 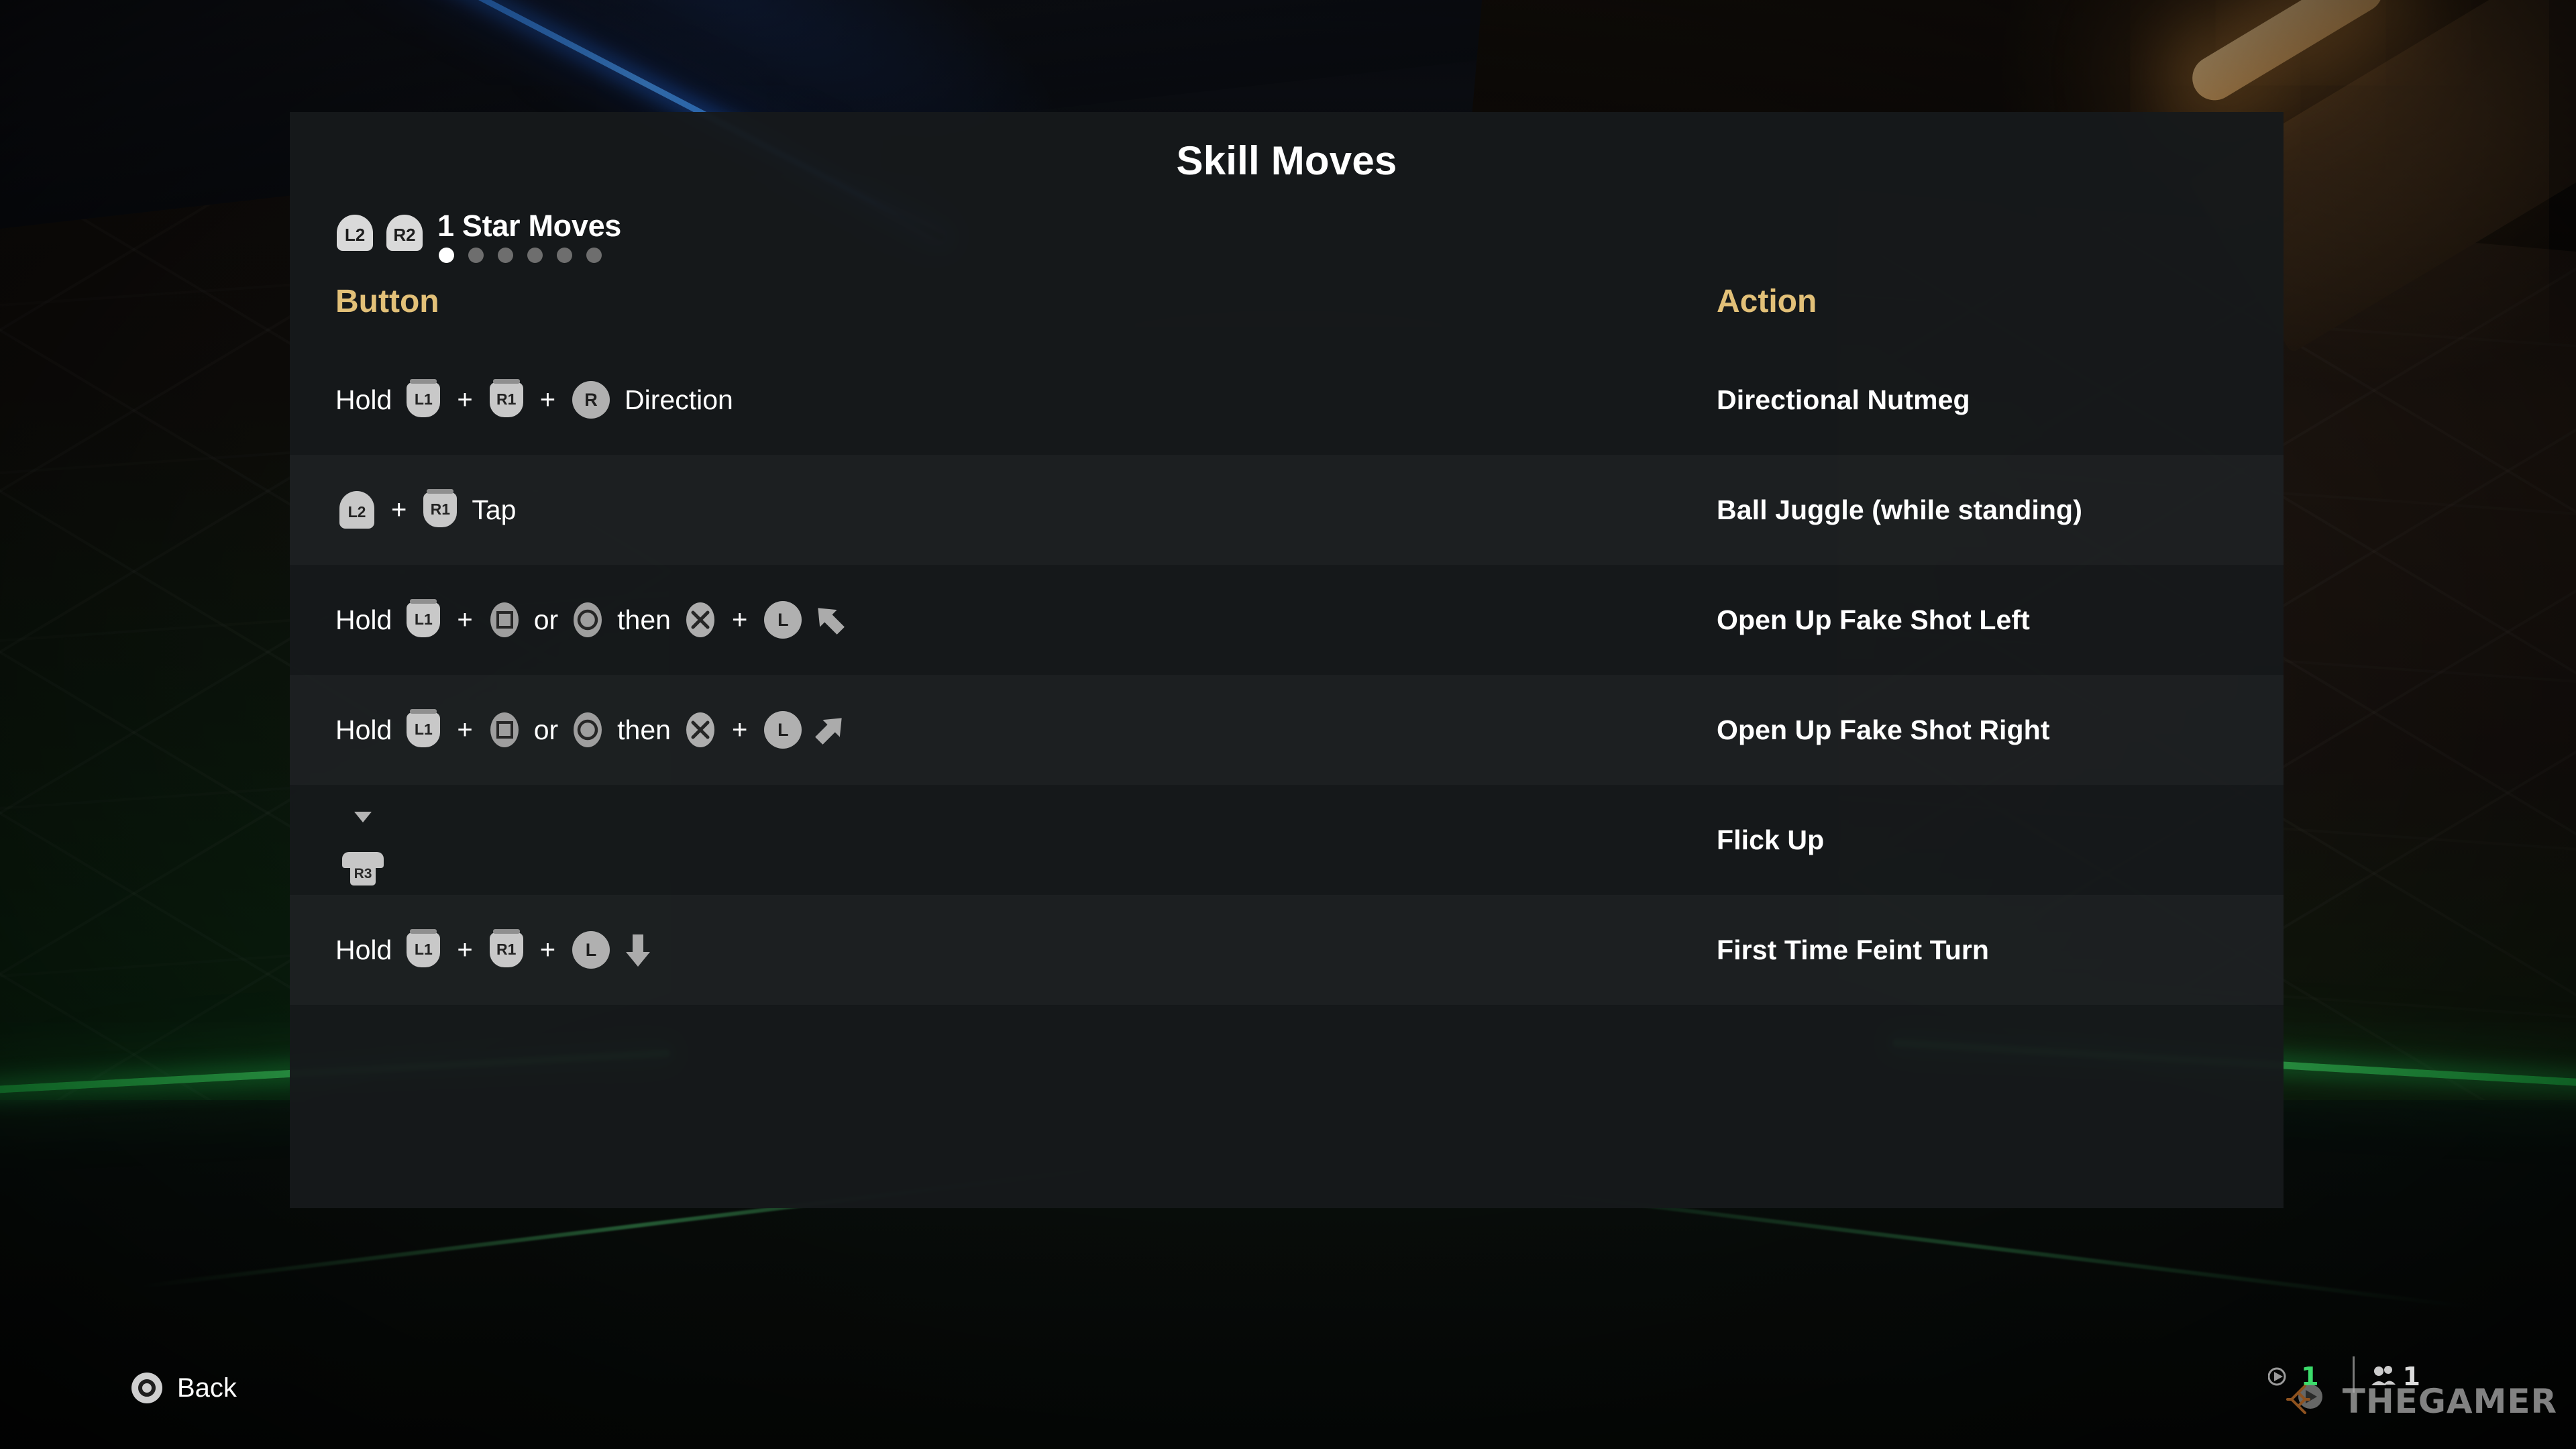 I want to click on prev-tier-trigger-l2: L2, so click(x=355, y=233).